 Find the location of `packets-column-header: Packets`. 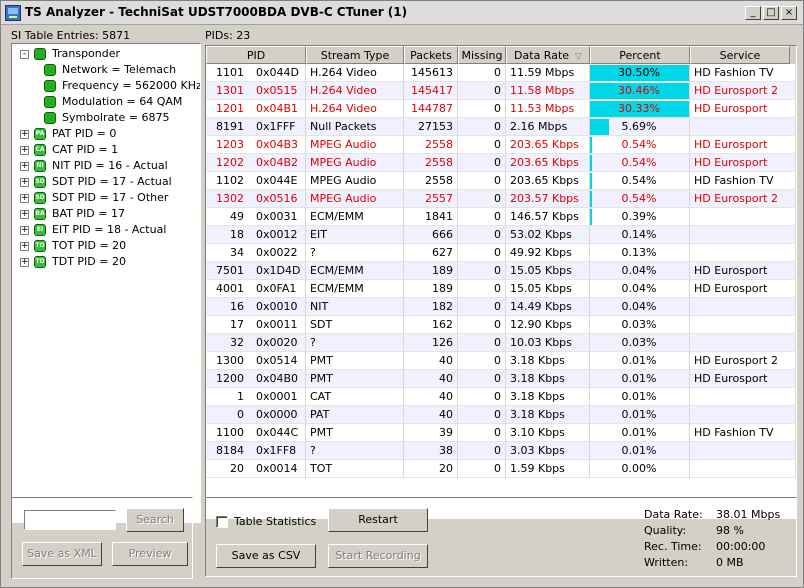

packets-column-header: Packets is located at coordinates (431, 55).